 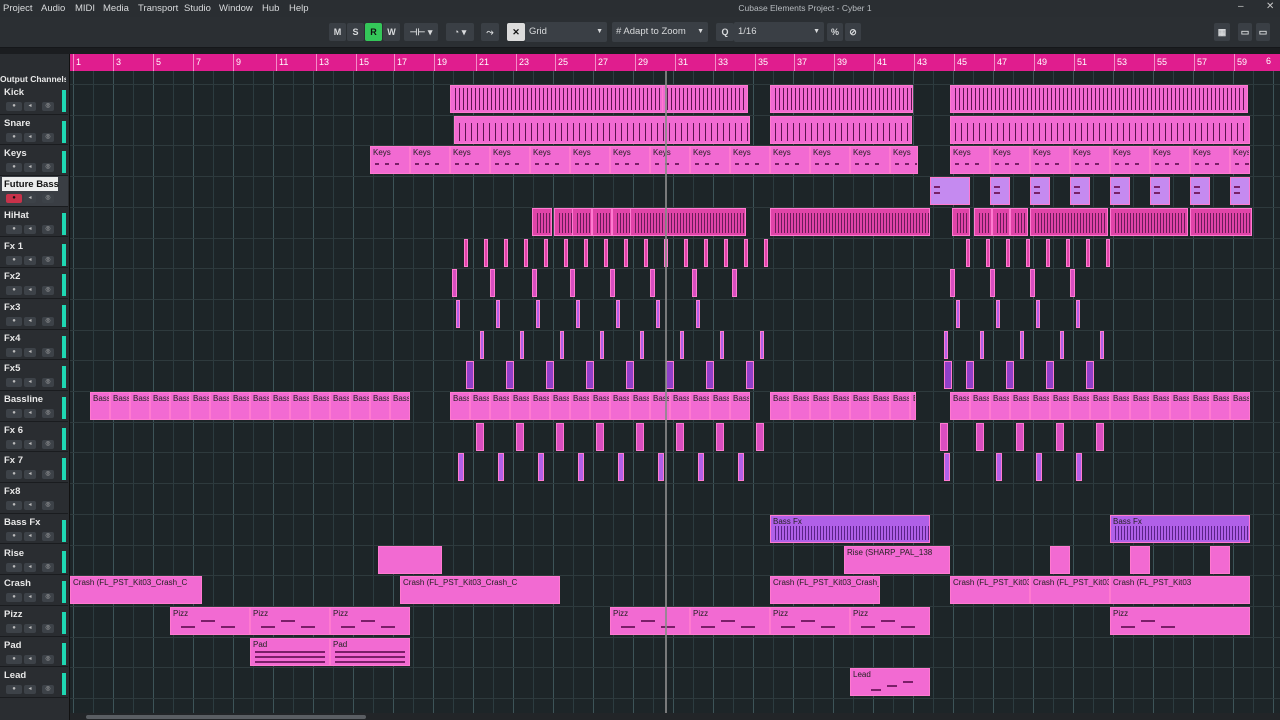 What do you see at coordinates (1200, 191) in the screenshot?
I see `future-bass-part` at bounding box center [1200, 191].